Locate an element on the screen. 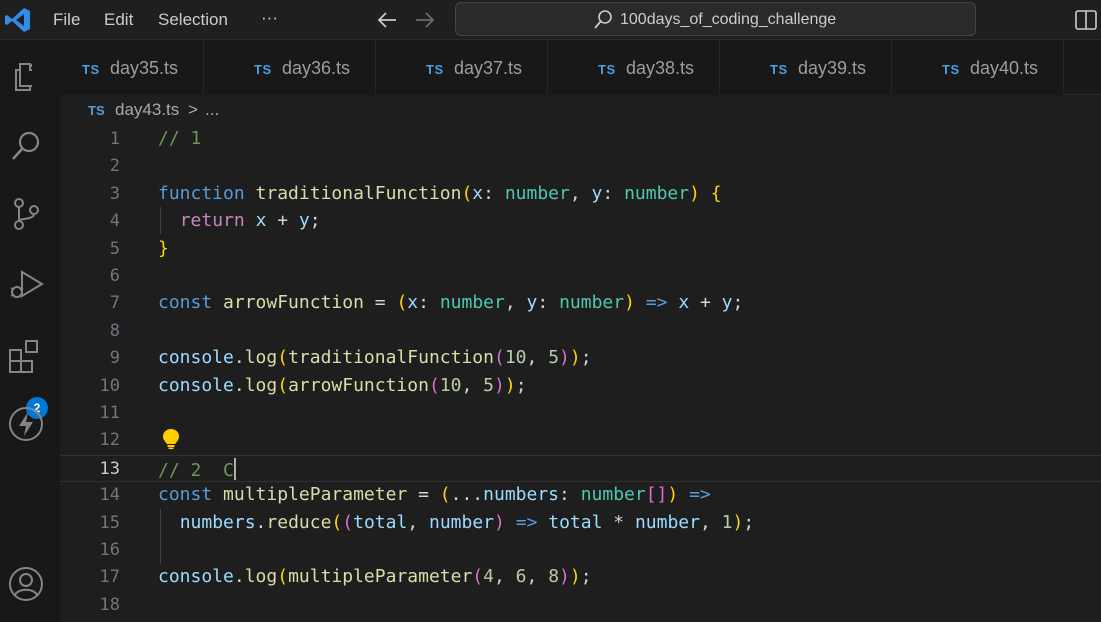 The height and width of the screenshot is (622, 1101). command-center-search: 100days_of_coding_challenge is located at coordinates (715, 19).